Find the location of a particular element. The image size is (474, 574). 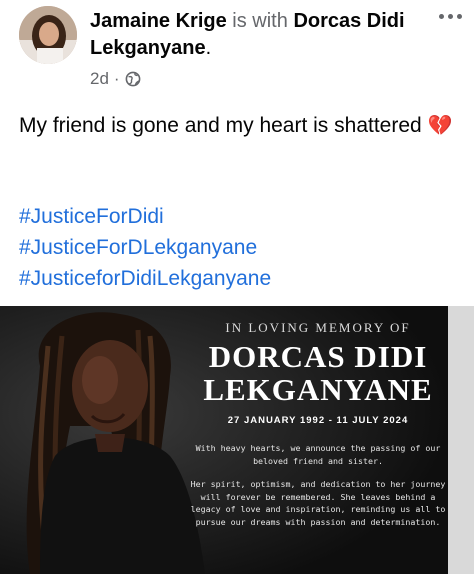

more-options-icon is located at coordinates (450, 16).